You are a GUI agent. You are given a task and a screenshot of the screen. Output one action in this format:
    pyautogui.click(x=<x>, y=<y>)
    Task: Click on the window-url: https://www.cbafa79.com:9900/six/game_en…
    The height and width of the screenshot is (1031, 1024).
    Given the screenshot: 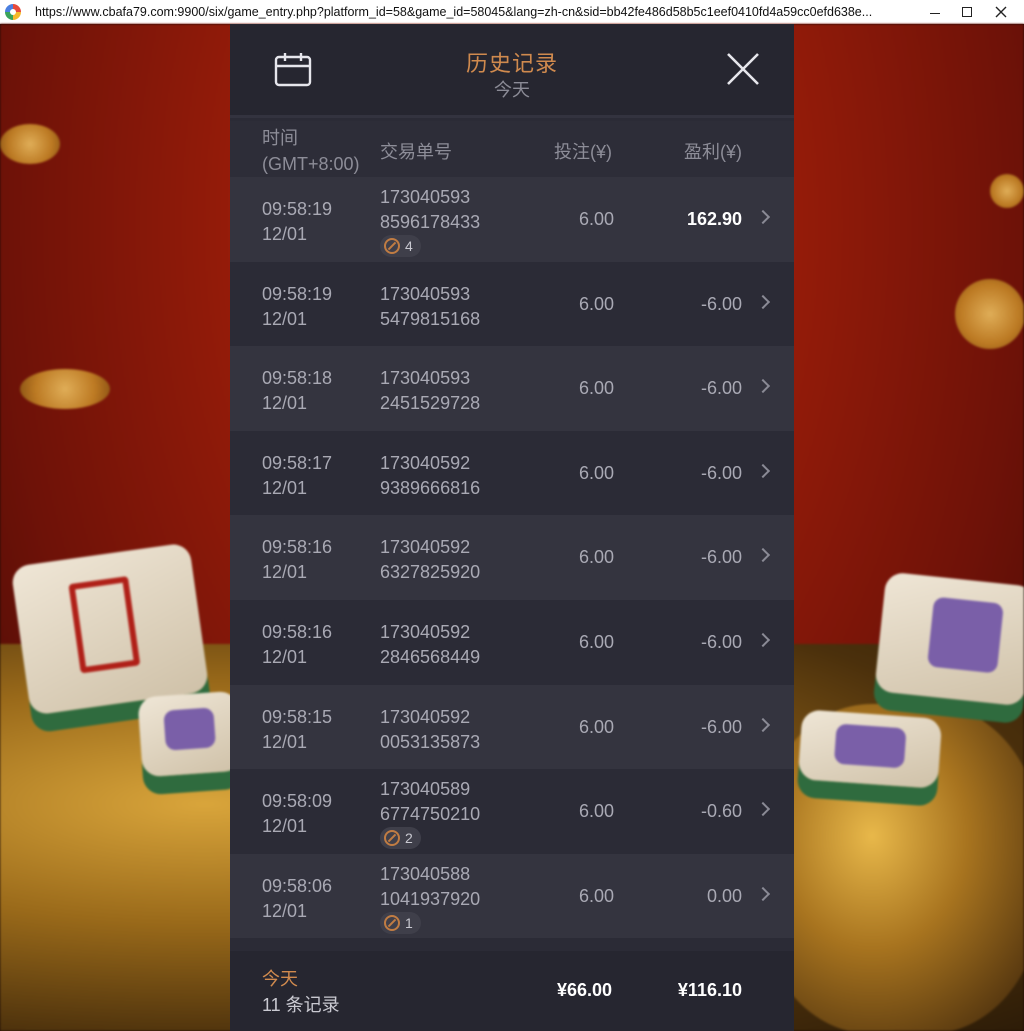 What is the action you would take?
    pyautogui.click(x=454, y=11)
    